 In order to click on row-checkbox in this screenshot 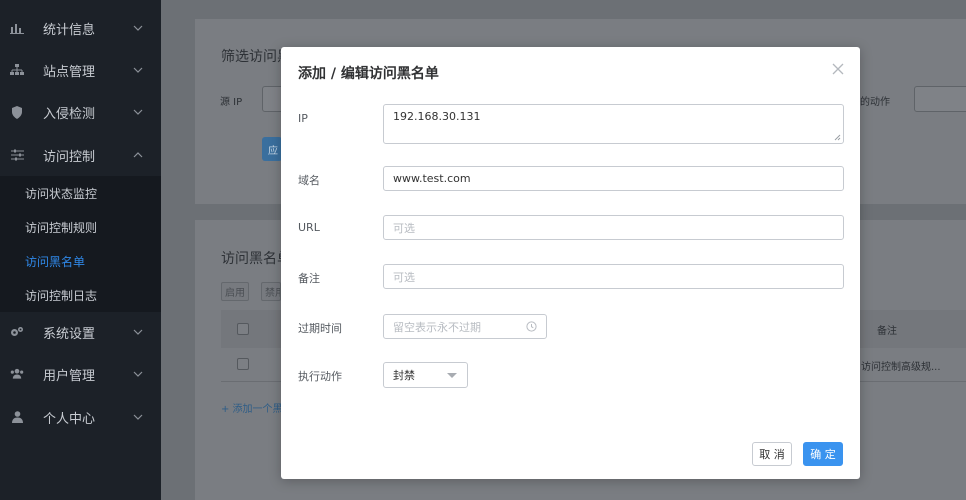, I will do `click(243, 364)`.